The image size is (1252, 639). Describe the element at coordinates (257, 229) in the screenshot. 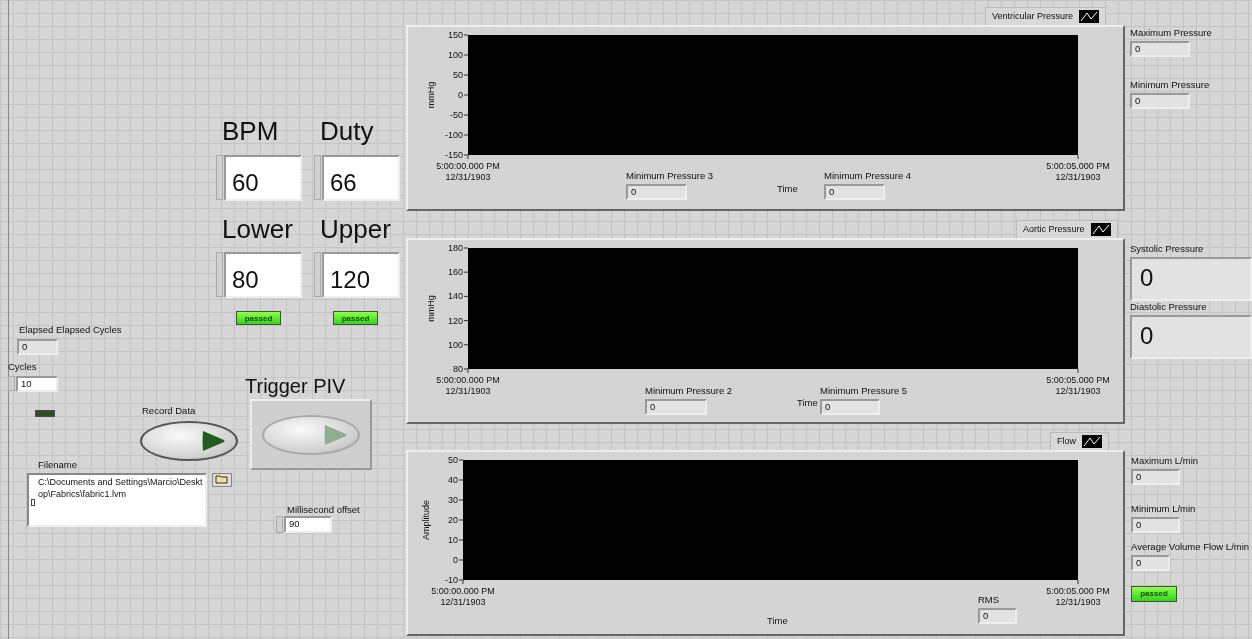

I see `control-label: Lower` at that location.